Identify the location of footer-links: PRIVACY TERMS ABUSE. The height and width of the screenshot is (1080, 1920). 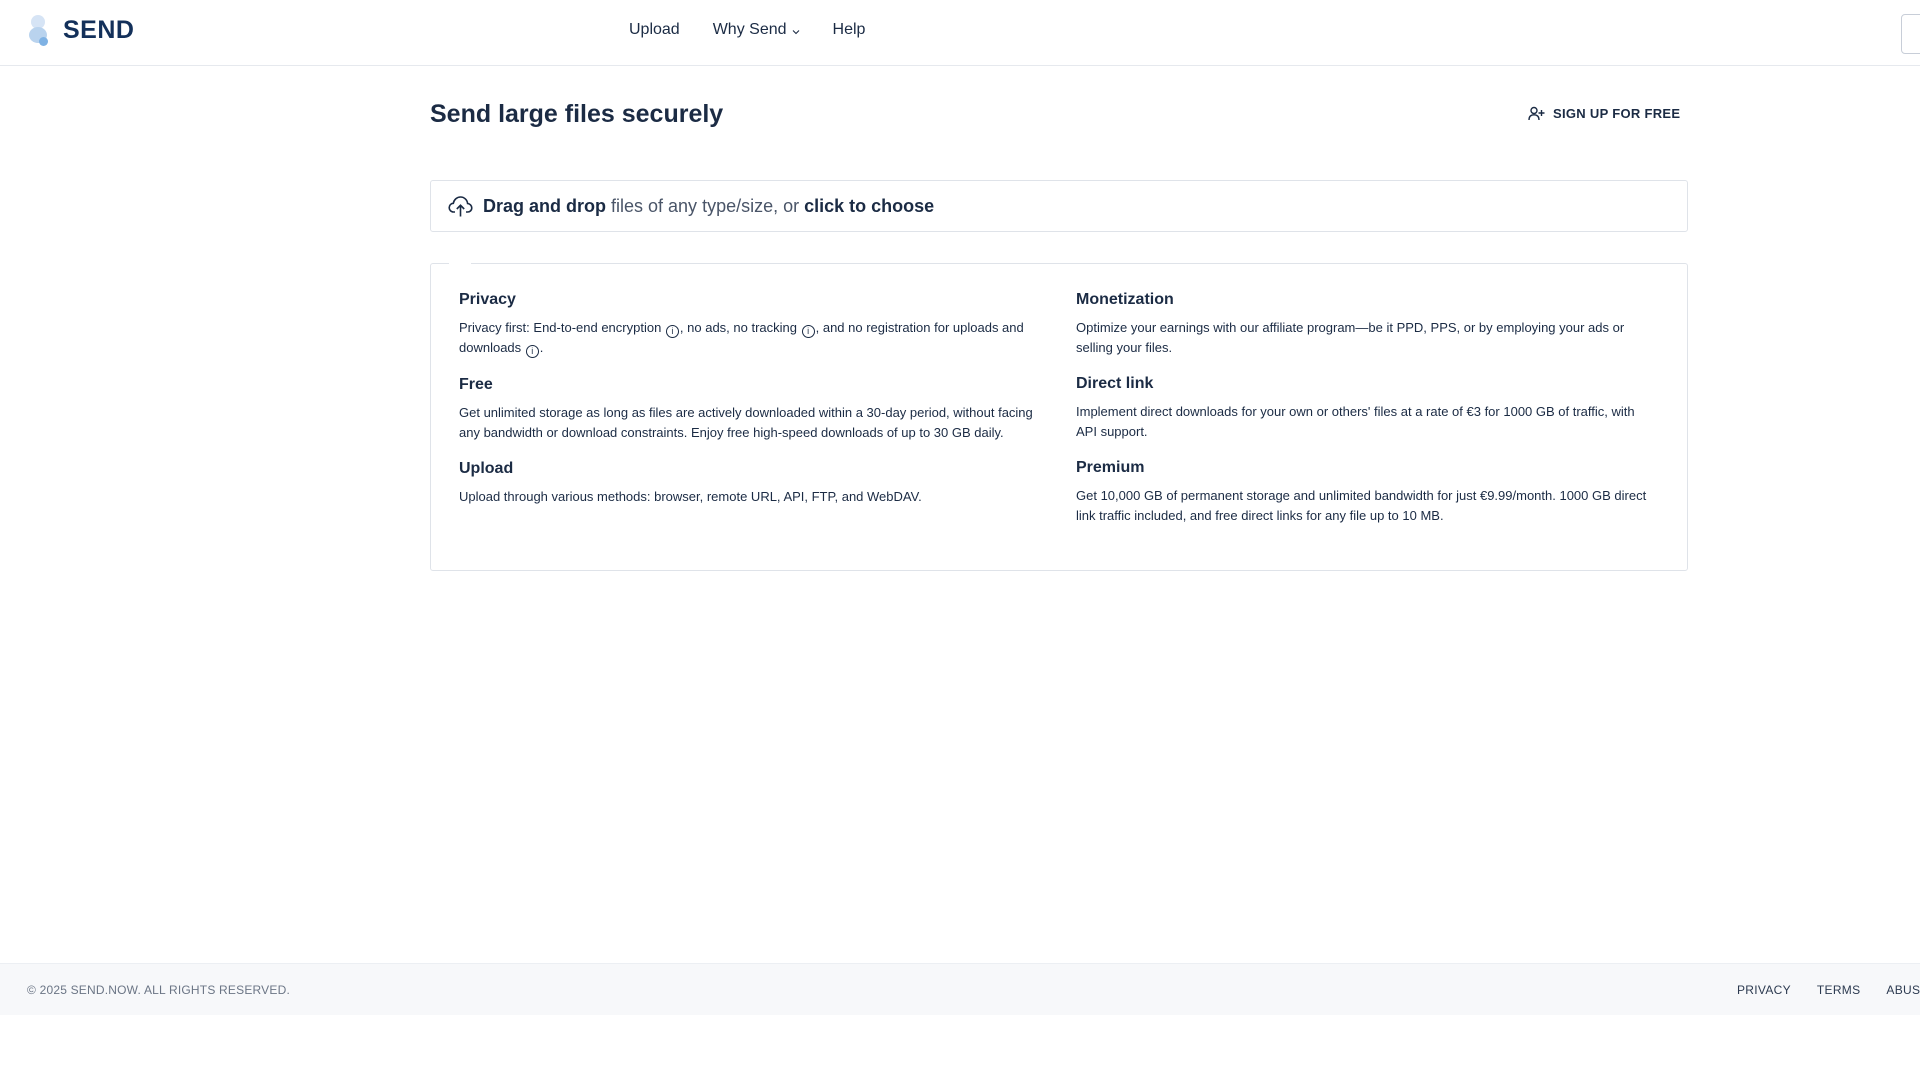
(1828, 990).